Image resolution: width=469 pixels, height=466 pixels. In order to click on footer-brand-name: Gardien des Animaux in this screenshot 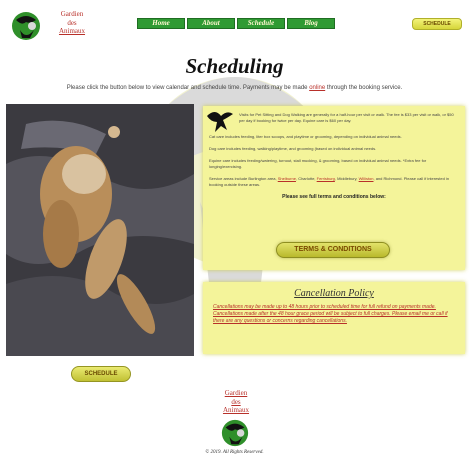, I will do `click(236, 402)`.